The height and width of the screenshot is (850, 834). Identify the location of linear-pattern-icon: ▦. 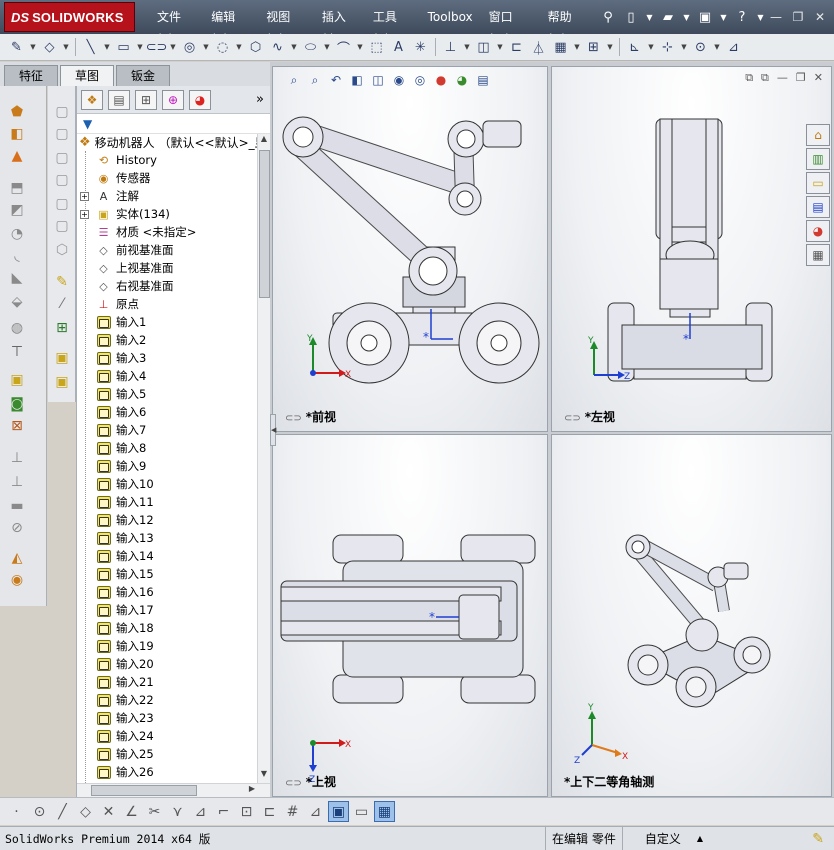
(560, 47).